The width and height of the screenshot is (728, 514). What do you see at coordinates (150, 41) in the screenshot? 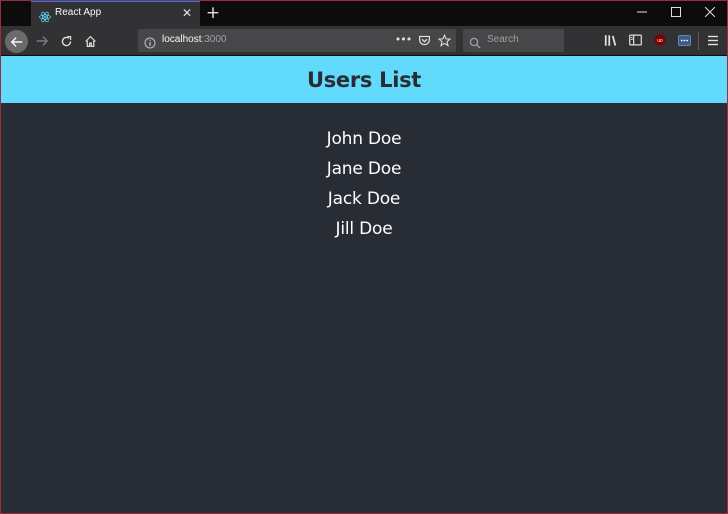
I see `info-icon` at bounding box center [150, 41].